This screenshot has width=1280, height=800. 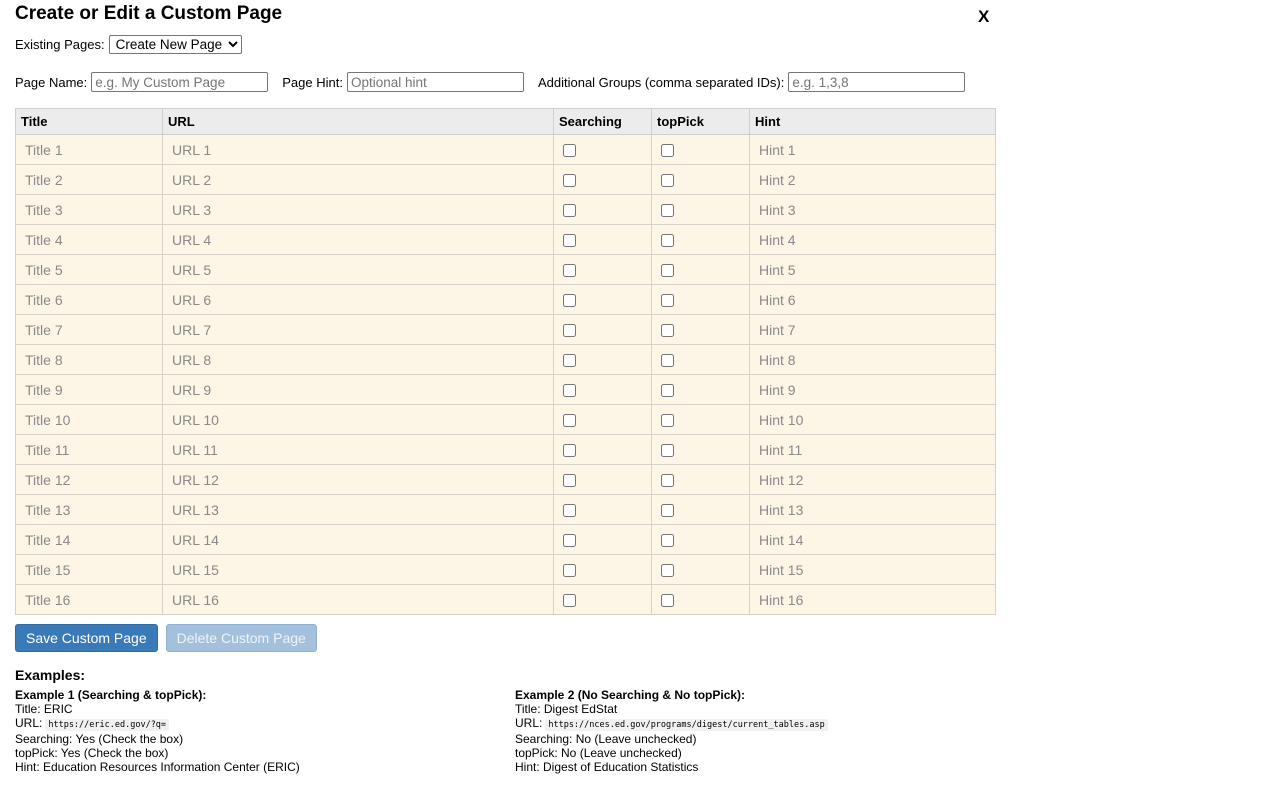 What do you see at coordinates (175, 44) in the screenshot?
I see `existing-pages-select: Create New Page` at bounding box center [175, 44].